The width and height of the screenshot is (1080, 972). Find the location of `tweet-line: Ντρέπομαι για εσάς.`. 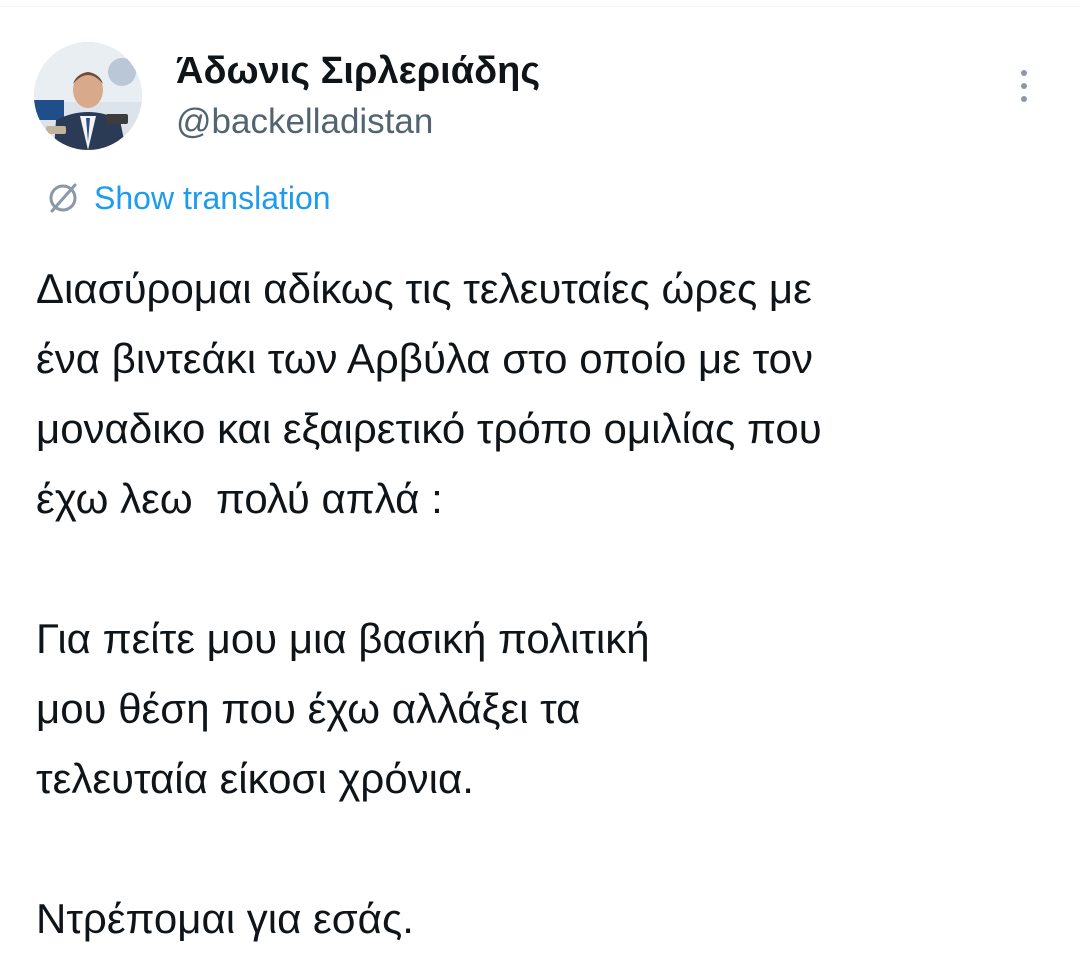

tweet-line: Ντρέπομαι για εσάς. is located at coordinates (225, 918).